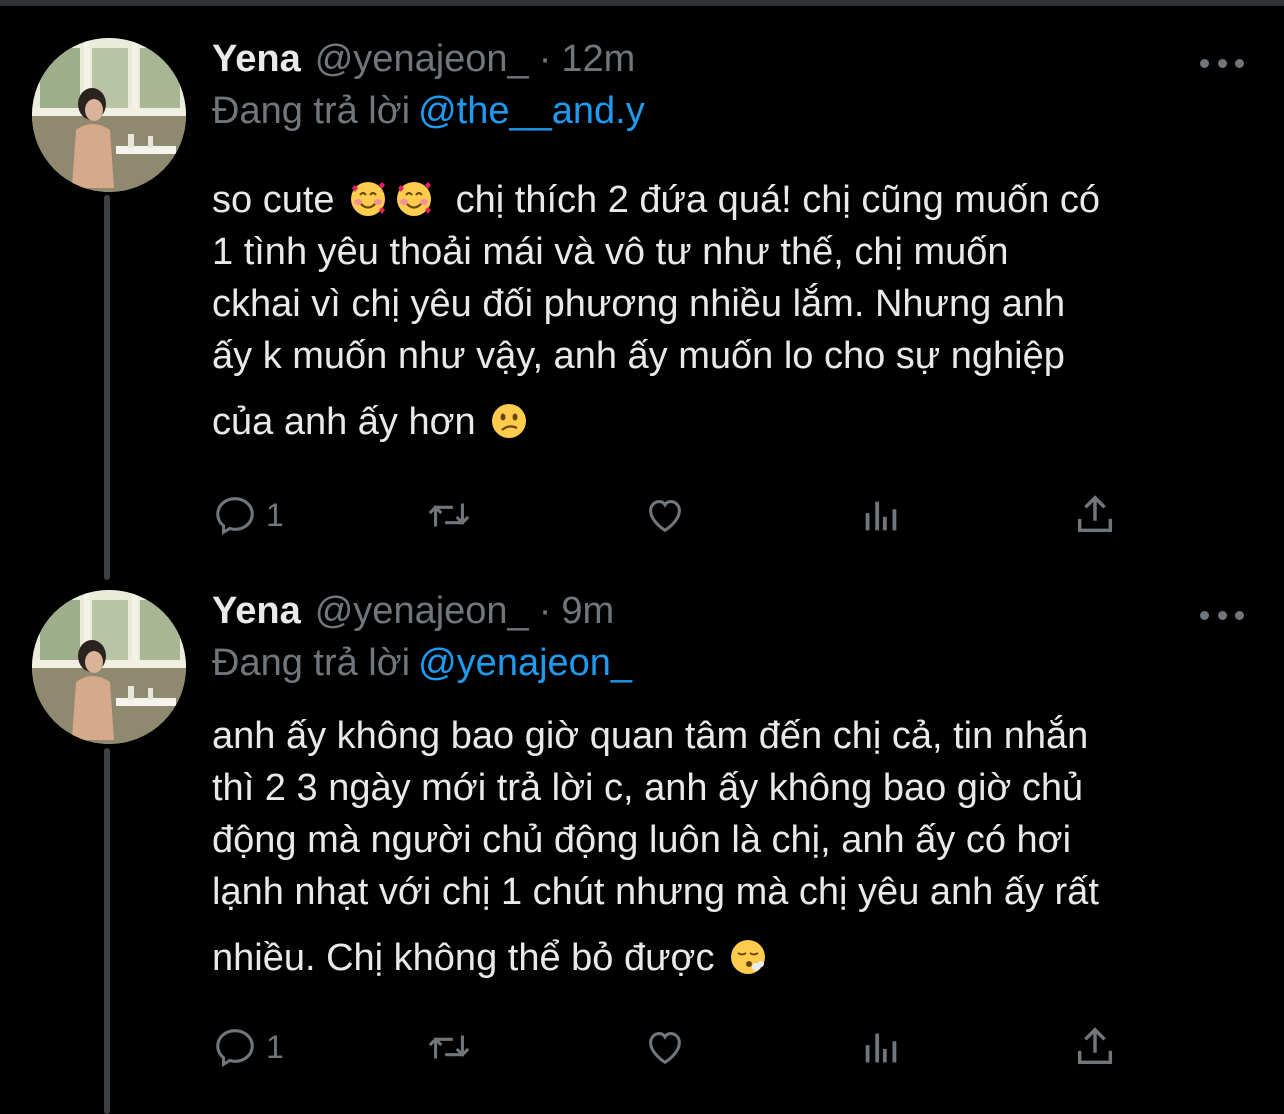 The height and width of the screenshot is (1114, 1284). I want to click on top-divider, so click(642, 5).